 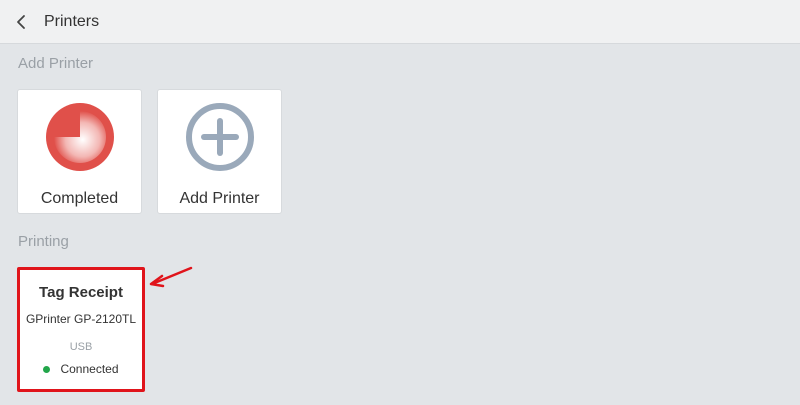 What do you see at coordinates (89, 369) in the screenshot?
I see `printer-status-text: Connected` at bounding box center [89, 369].